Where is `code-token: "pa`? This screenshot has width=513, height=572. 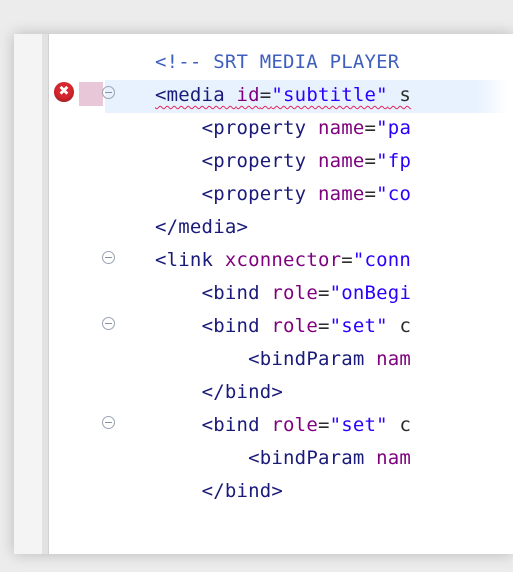
code-token: "pa is located at coordinates (394, 128).